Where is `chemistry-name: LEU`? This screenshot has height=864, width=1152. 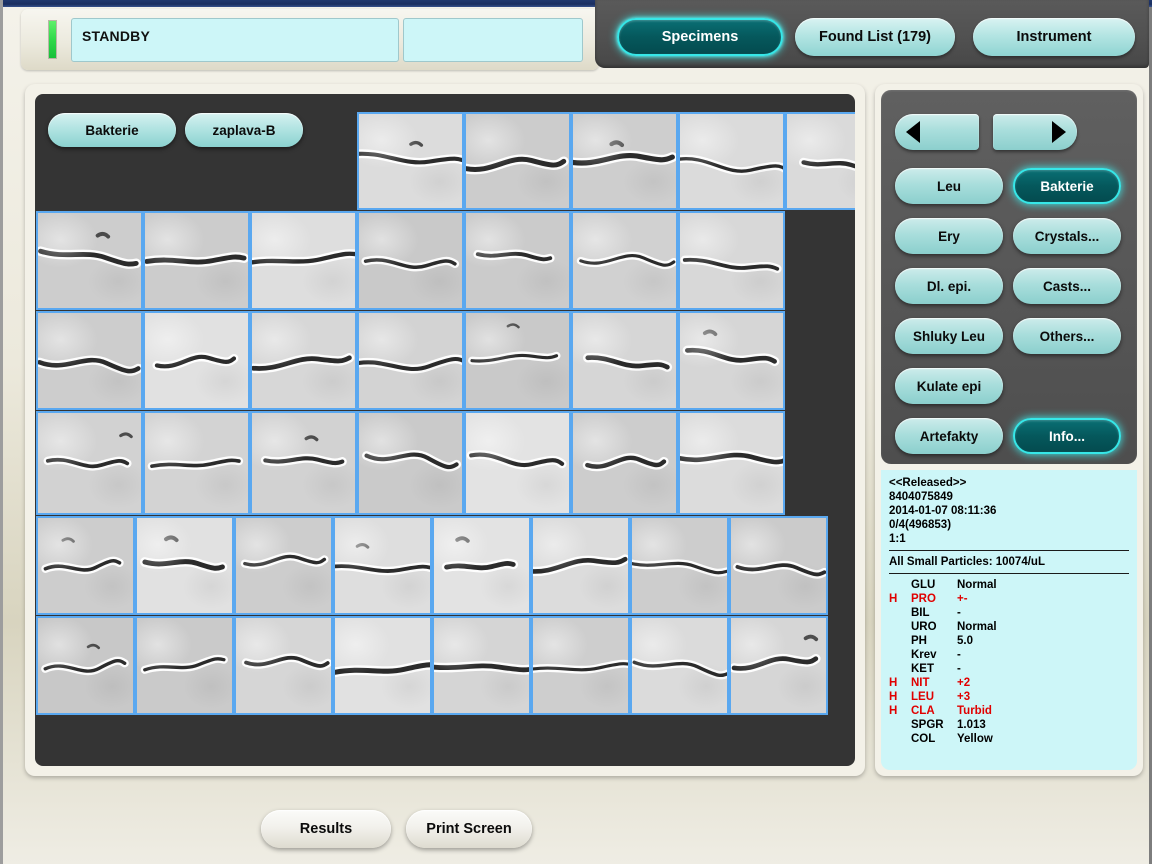 chemistry-name: LEU is located at coordinates (922, 697).